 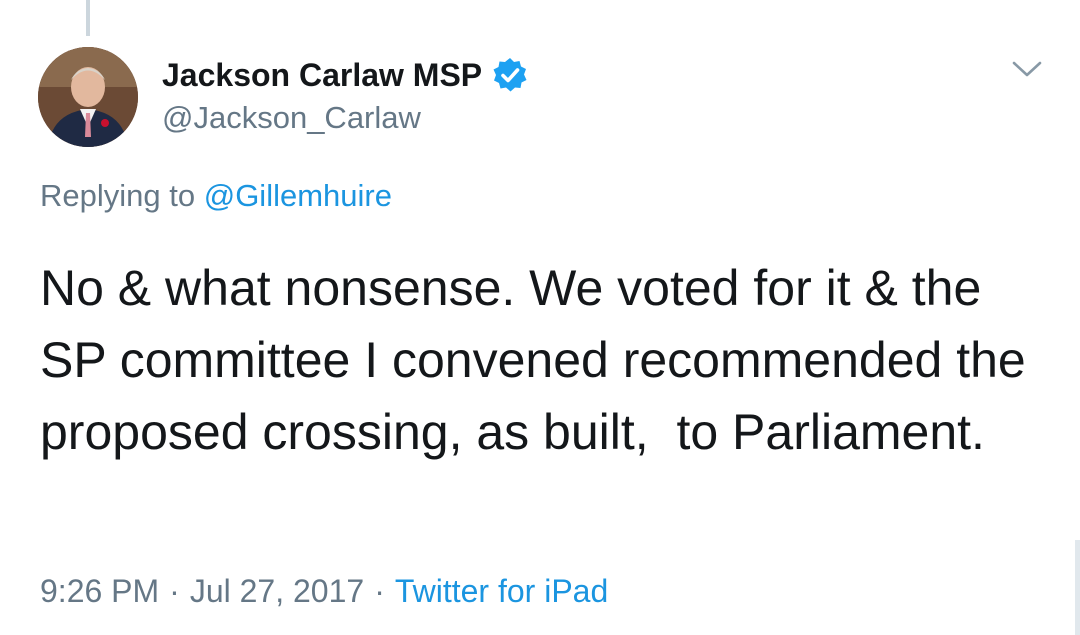 I want to click on author-handle: @Jackson_Carlaw, so click(x=291, y=118).